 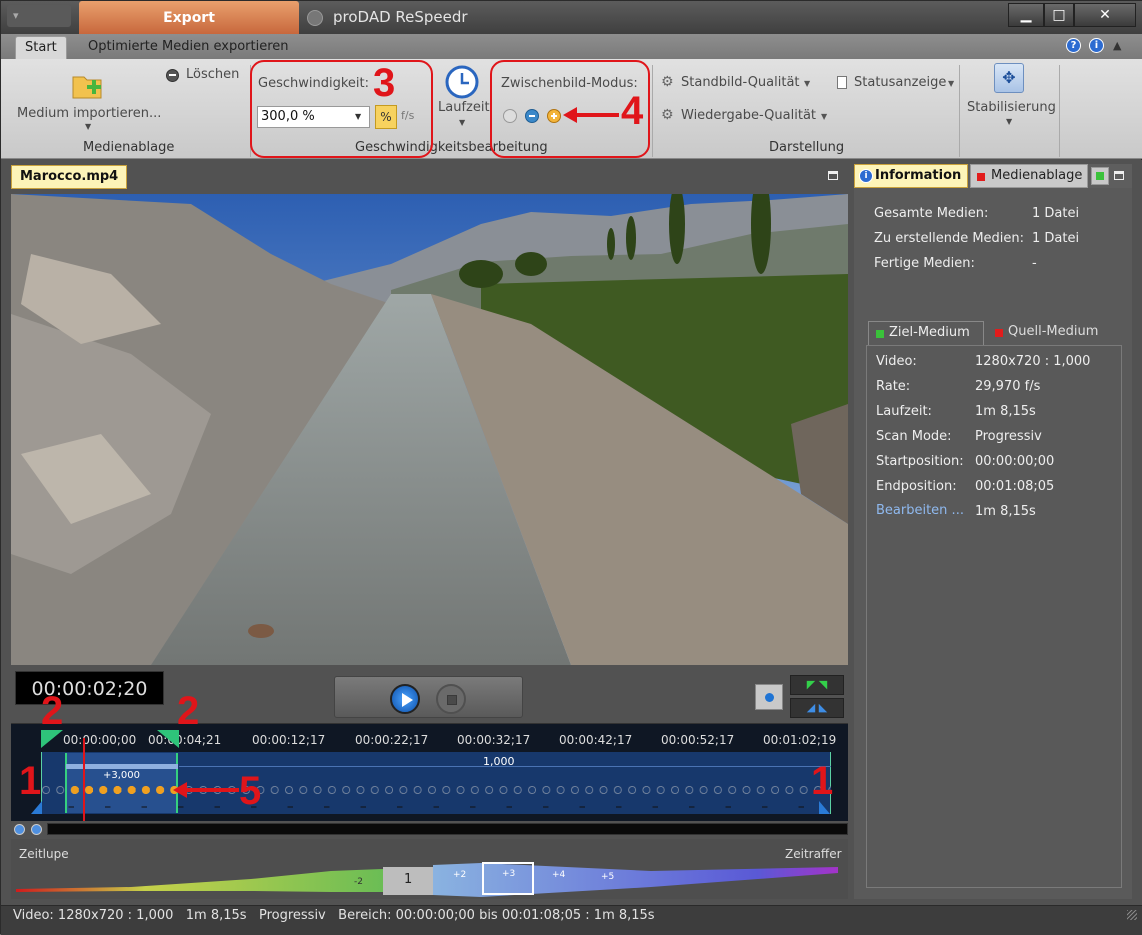 I want to click on tab-information: i Information, so click(x=911, y=176).